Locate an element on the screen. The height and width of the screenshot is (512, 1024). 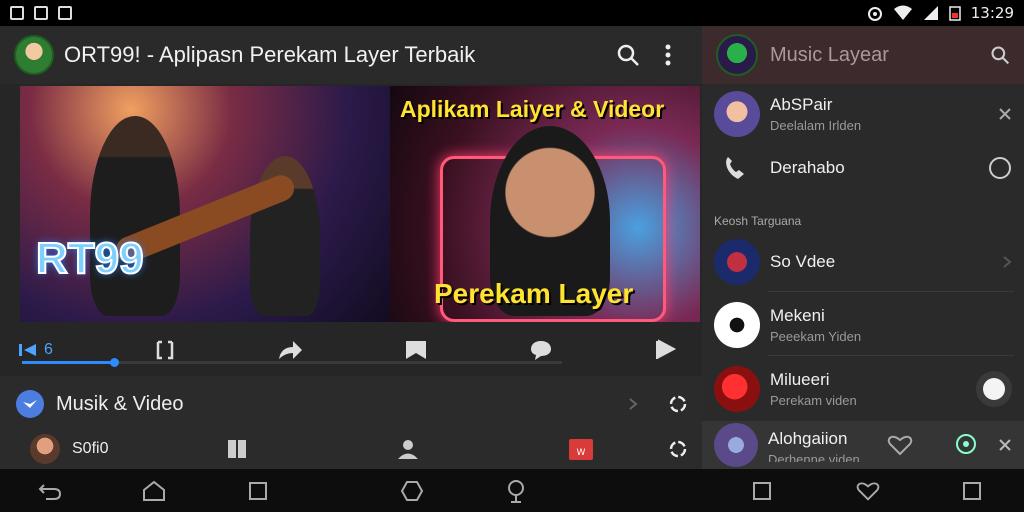
drawer-item: Derahabo is located at coordinates (863, 168).